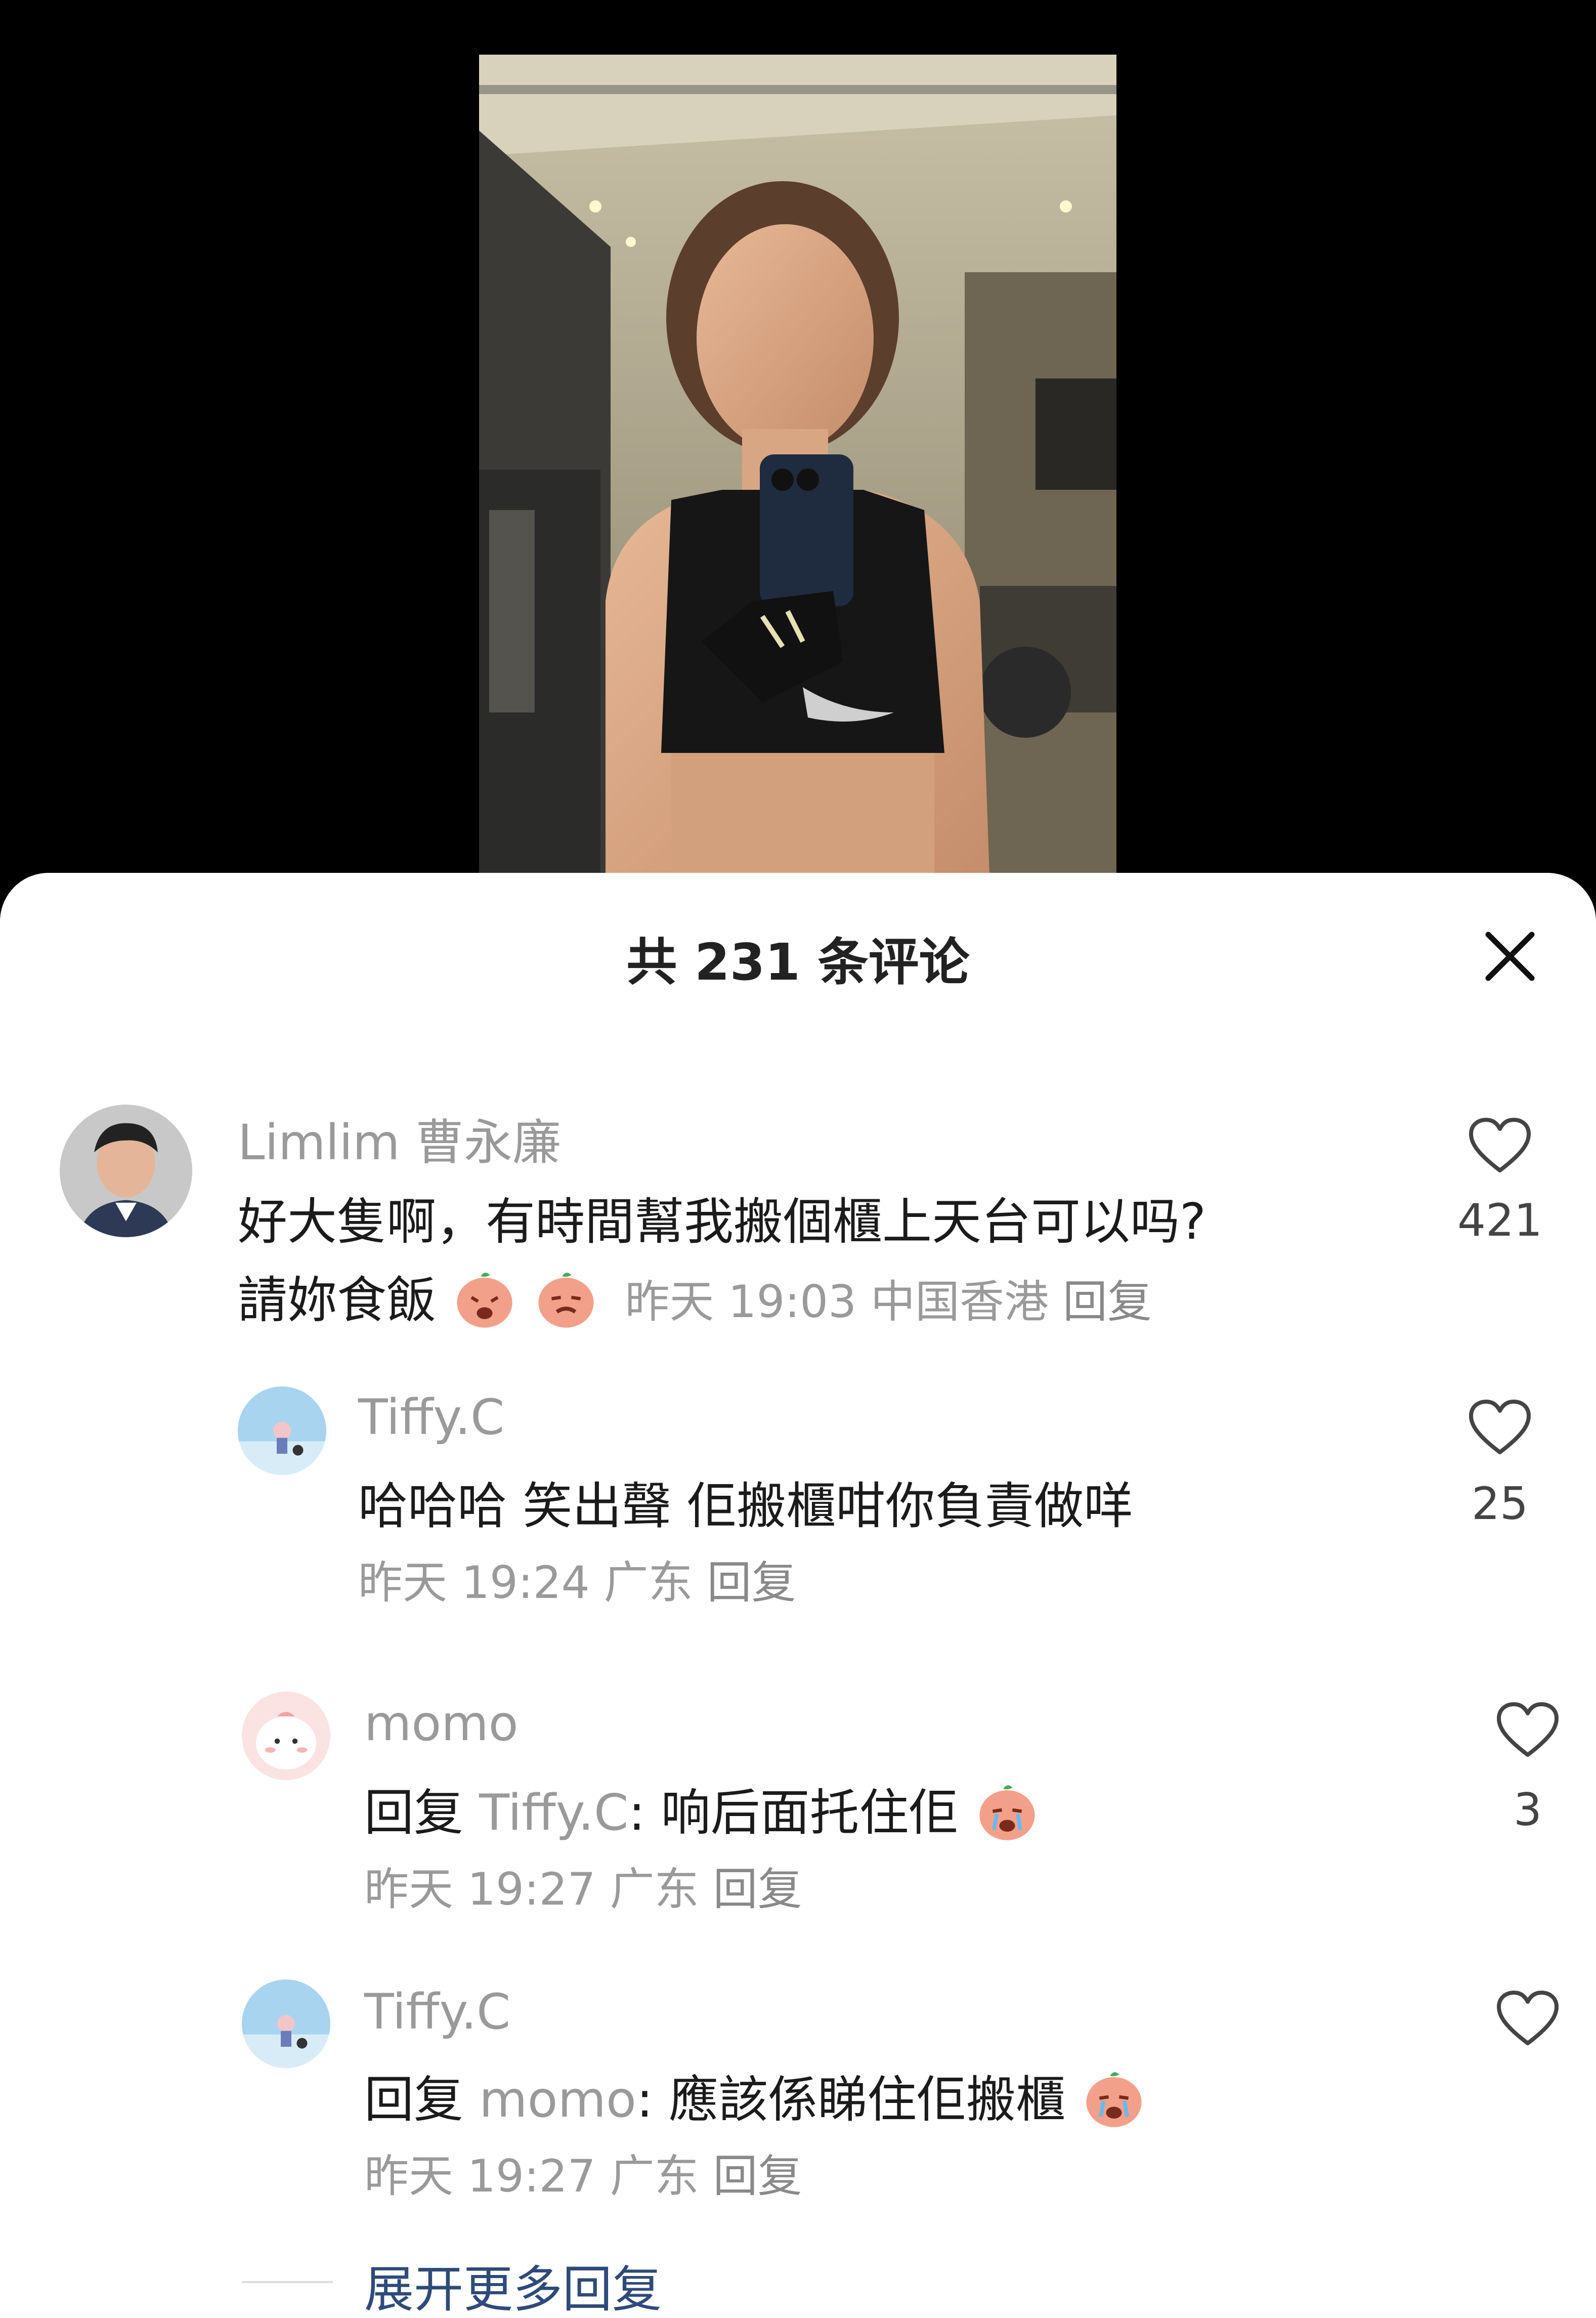 This screenshot has height=2318, width=1596. I want to click on comment-meta: 昨天 19:03 中国香港 回复, so click(889, 1302).